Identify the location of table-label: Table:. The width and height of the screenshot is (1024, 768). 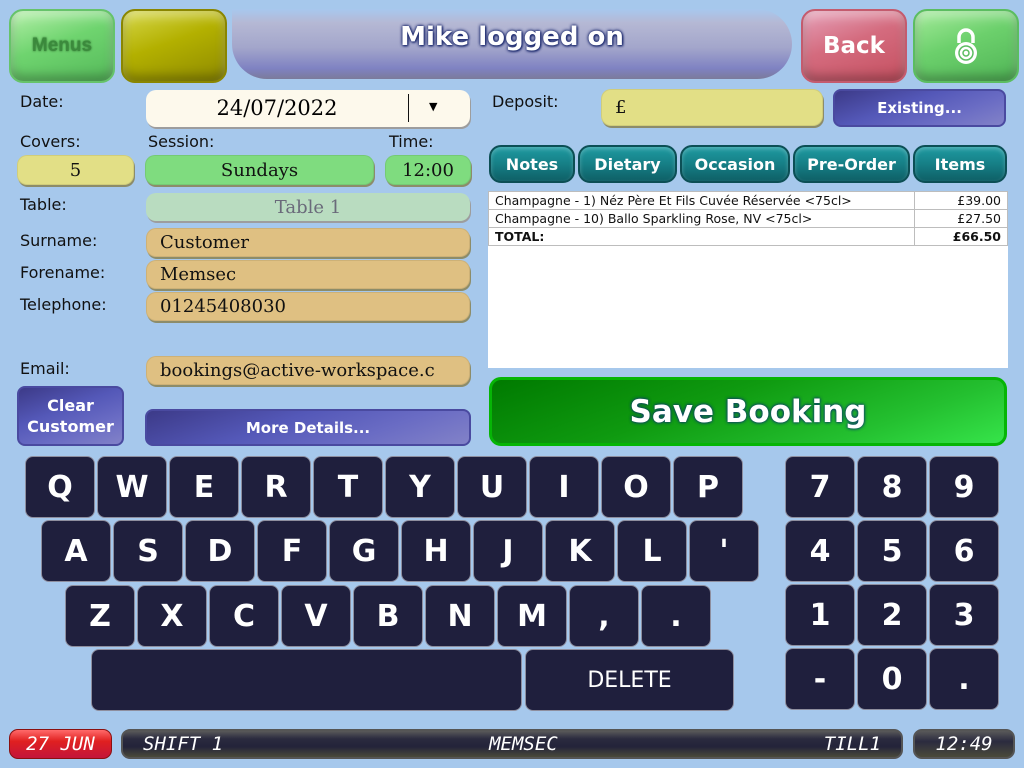
(43, 204).